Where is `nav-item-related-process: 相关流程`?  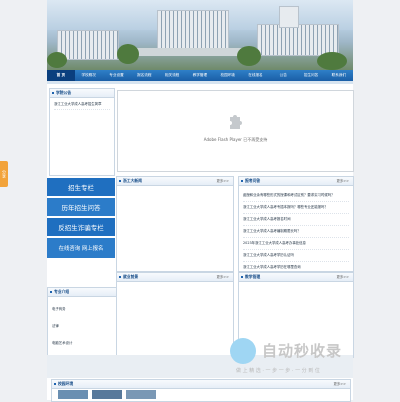
nav-item-related-process: 相关流程 is located at coordinates (172, 75).